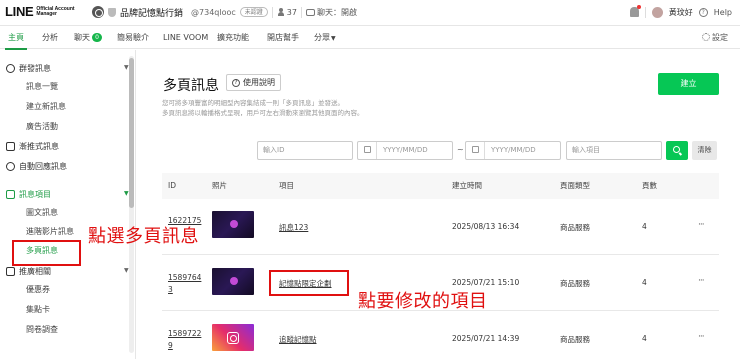  What do you see at coordinates (298, 339) in the screenshot?
I see `row-item-link: 追蹤記憶點` at bounding box center [298, 339].